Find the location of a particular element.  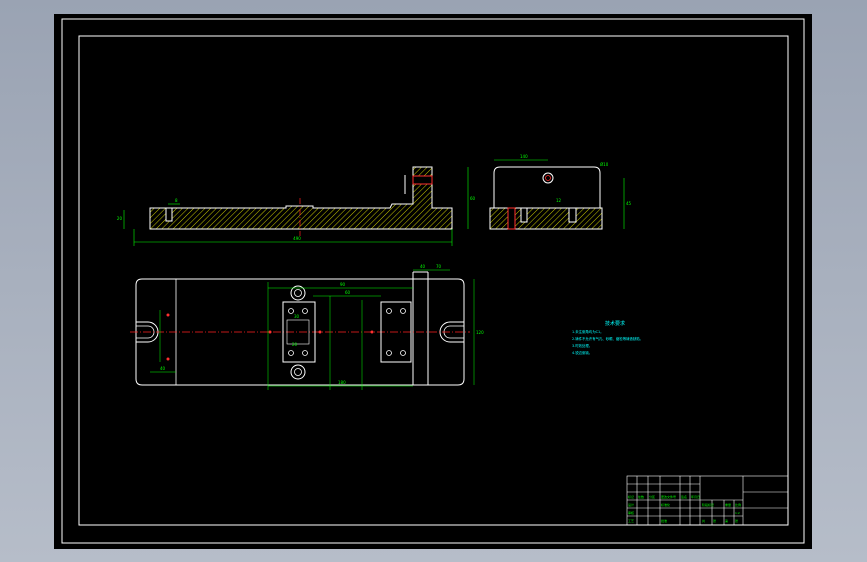

tb-cell-15: 张 is located at coordinates (714, 520).